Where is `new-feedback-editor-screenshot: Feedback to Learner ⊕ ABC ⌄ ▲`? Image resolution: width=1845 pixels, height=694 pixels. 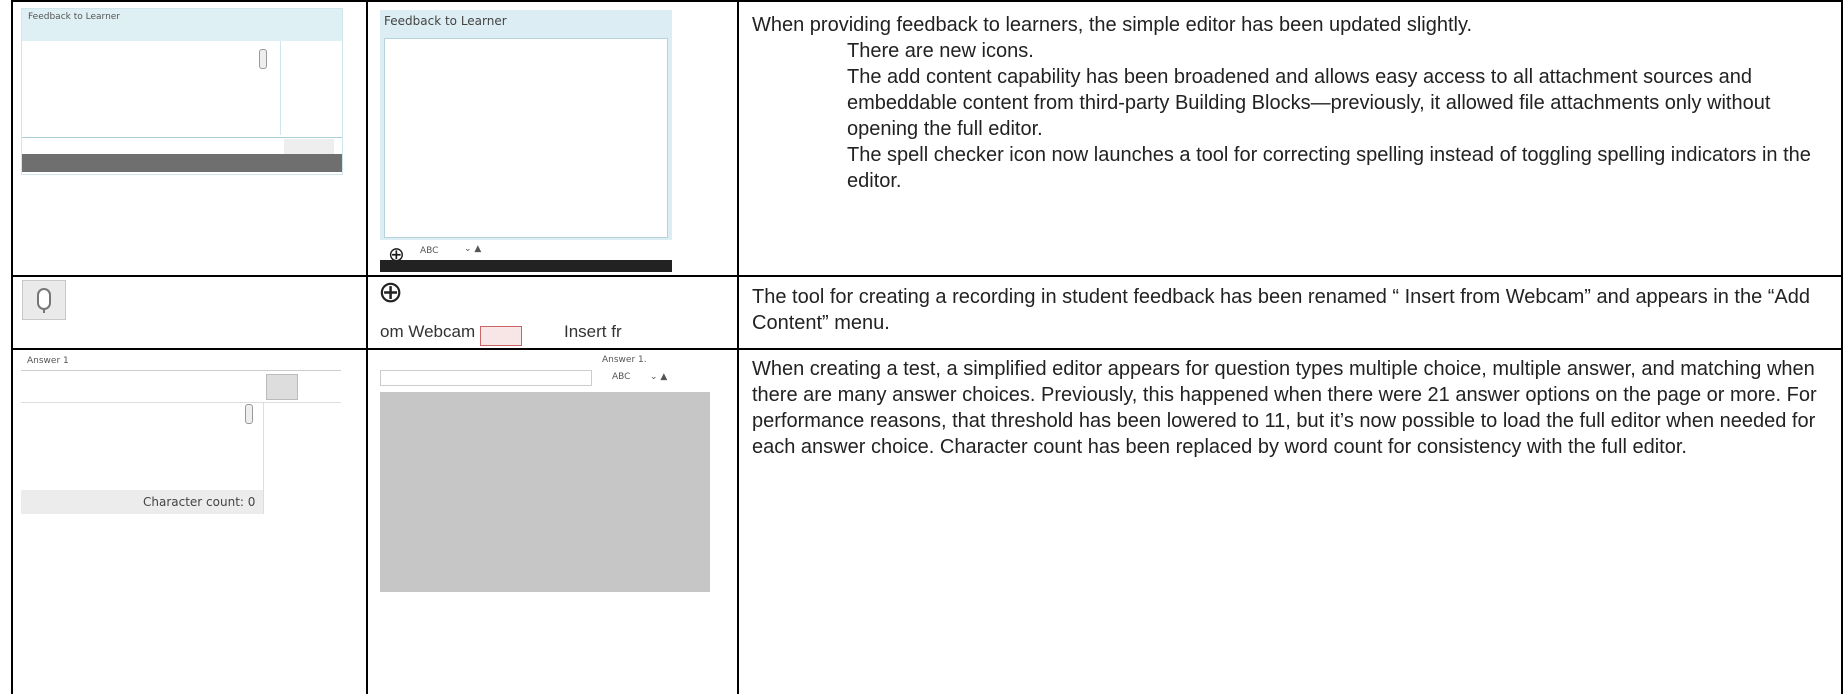
new-feedback-editor-screenshot: Feedback to Learner ⊕ ABC ⌄ ▲ is located at coordinates (526, 141).